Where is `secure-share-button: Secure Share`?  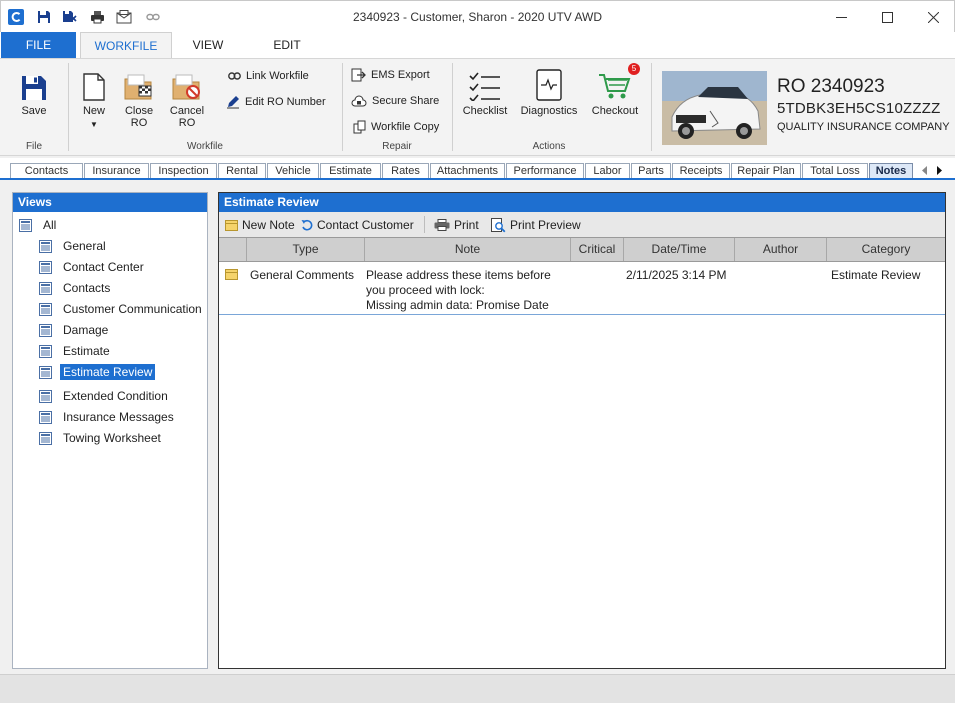
secure-share-button: Secure Share is located at coordinates (395, 101).